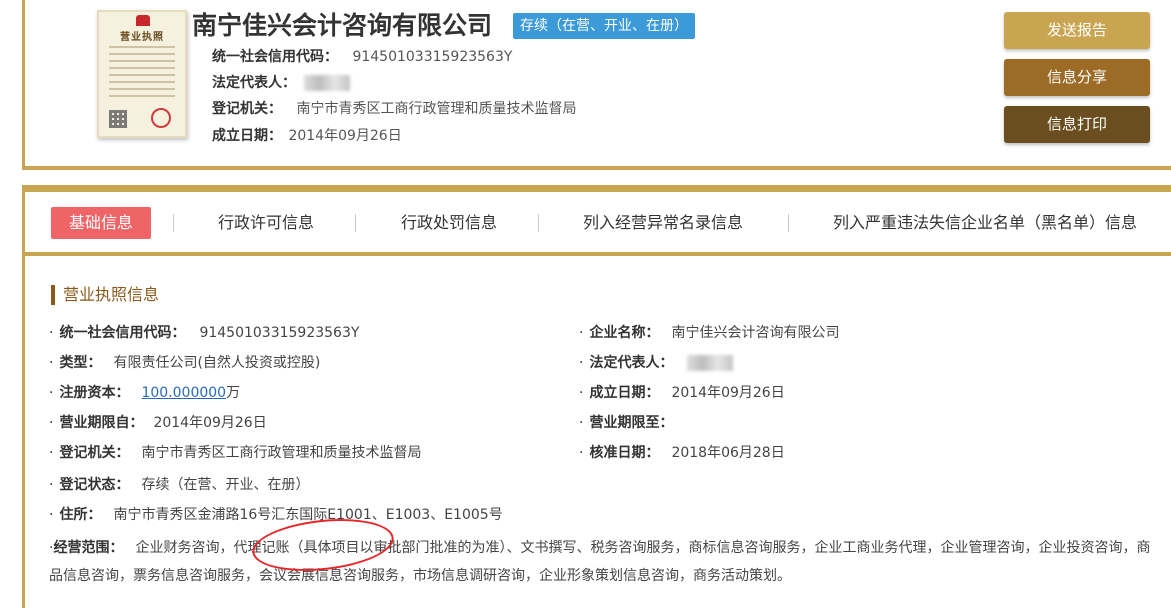 The image size is (1171, 608). What do you see at coordinates (101, 223) in the screenshot?
I see `tab-basic-info: 基础信息` at bounding box center [101, 223].